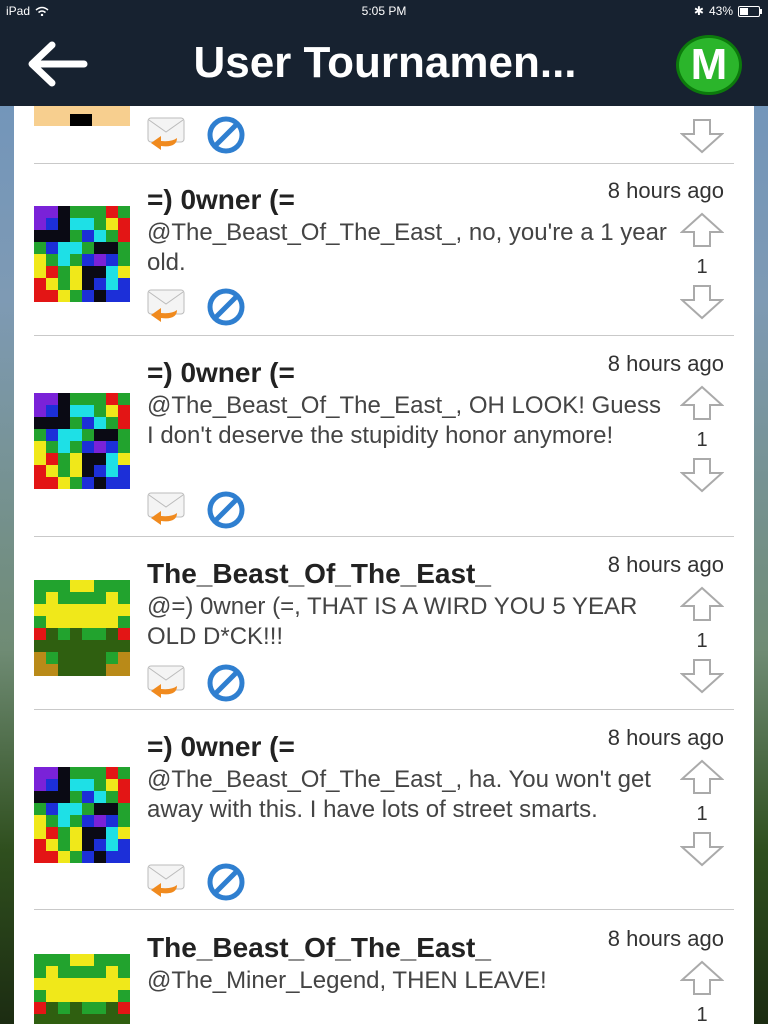 The width and height of the screenshot is (768, 1024). What do you see at coordinates (384, 135) in the screenshot?
I see `comment-item-partial` at bounding box center [384, 135].